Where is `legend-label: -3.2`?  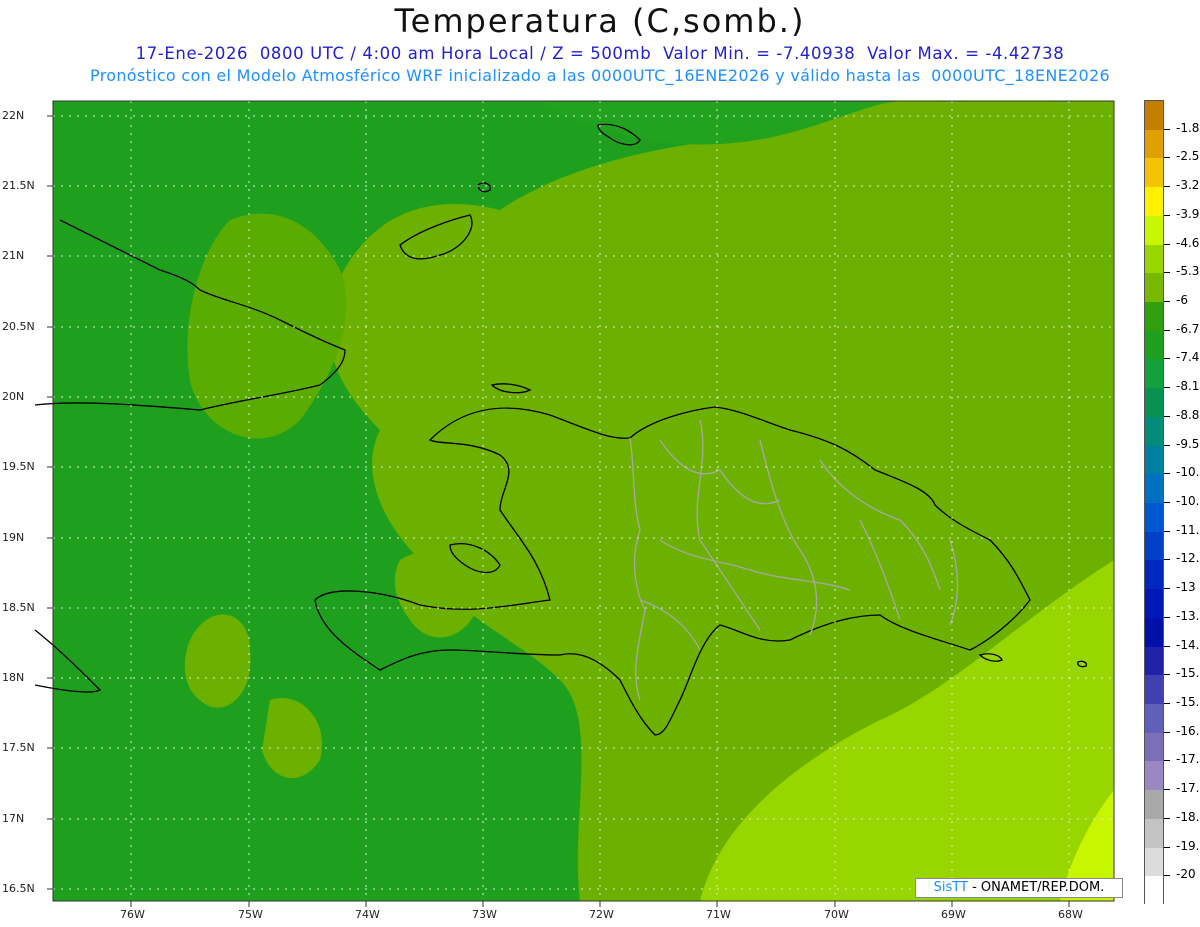 legend-label: -3.2 is located at coordinates (1188, 185).